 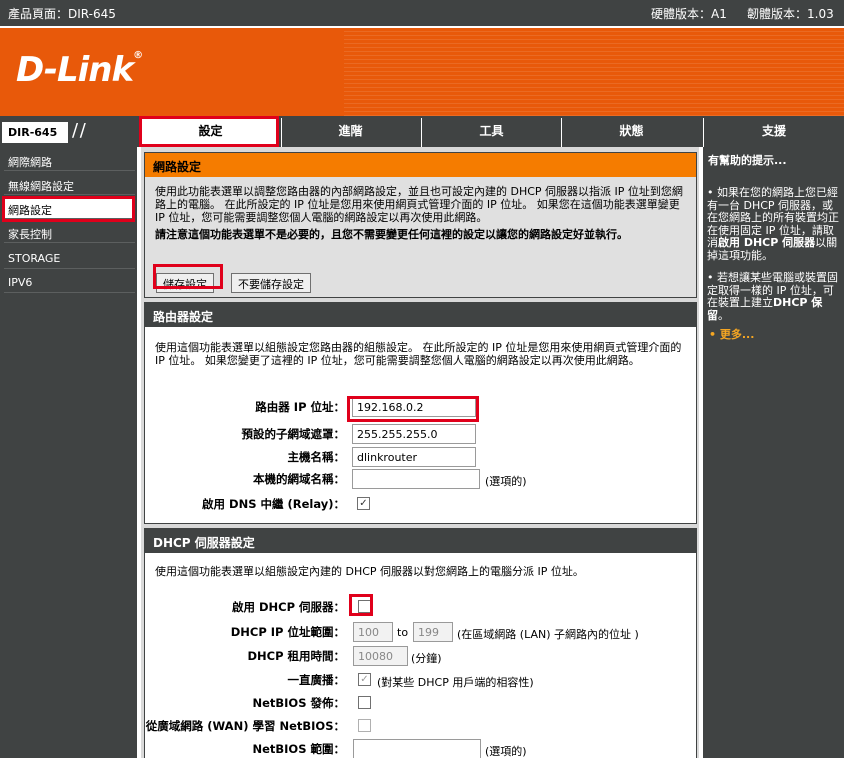 What do you see at coordinates (364, 606) in the screenshot?
I see `enable-dhcp-checkbox` at bounding box center [364, 606].